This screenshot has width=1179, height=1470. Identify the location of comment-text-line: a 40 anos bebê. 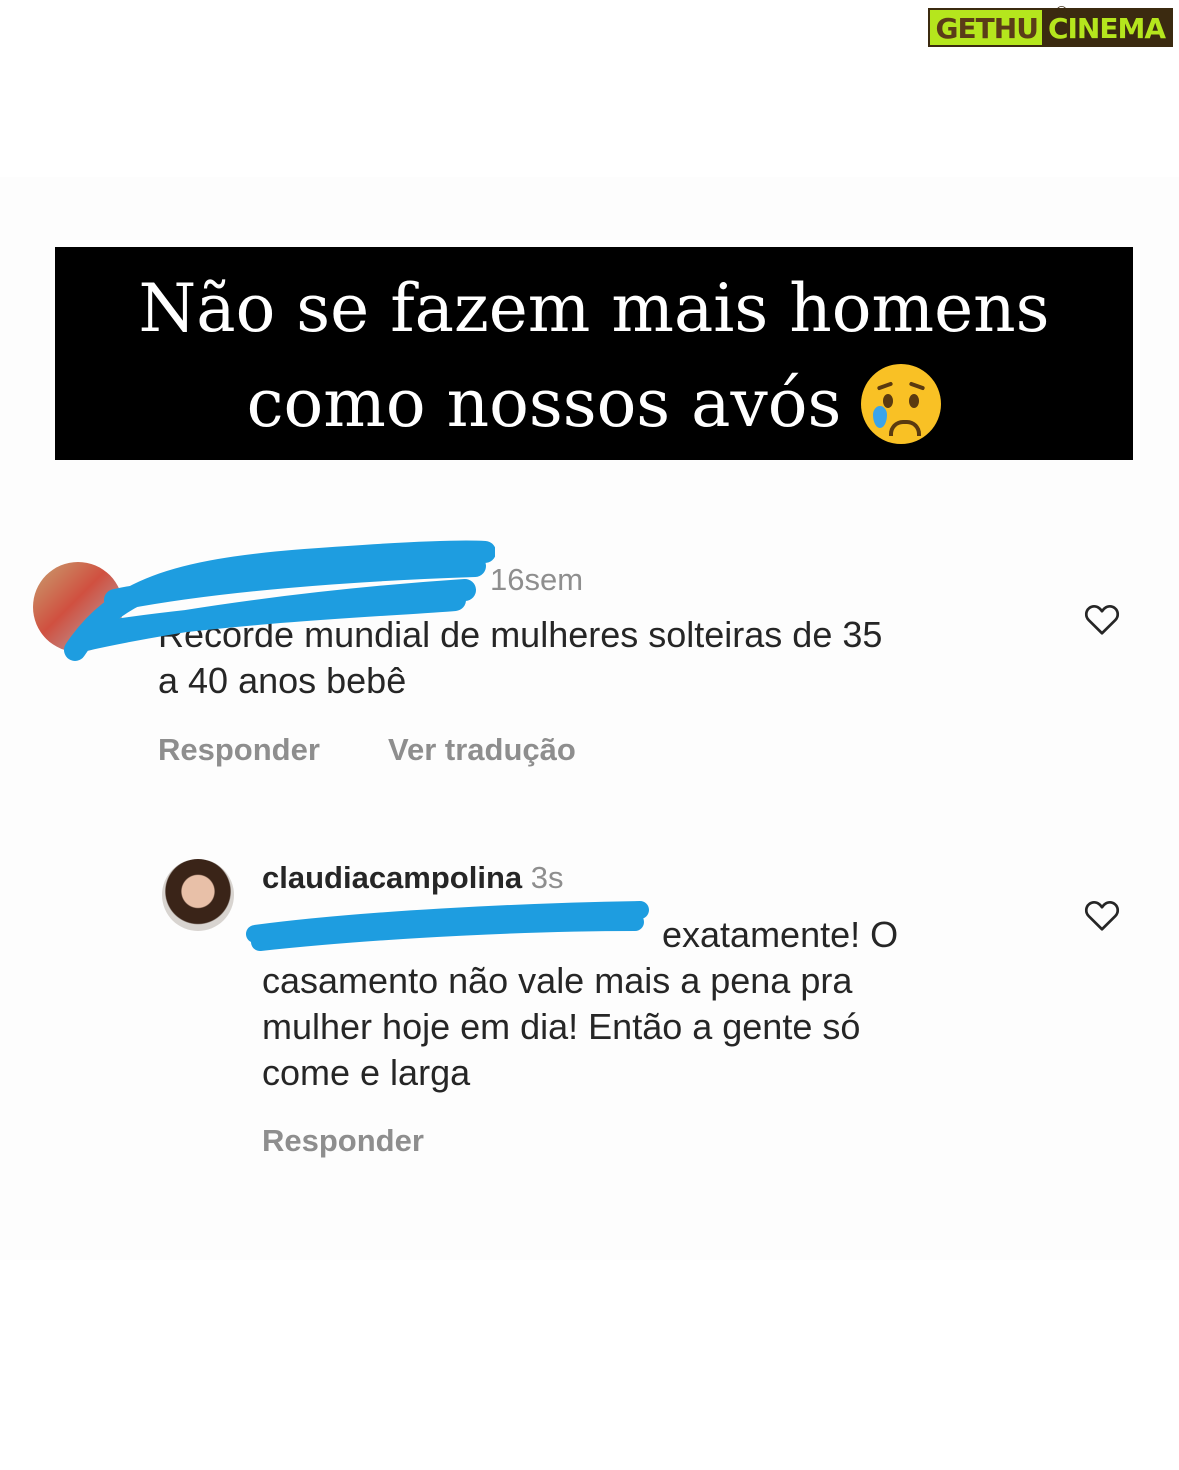
(282, 680).